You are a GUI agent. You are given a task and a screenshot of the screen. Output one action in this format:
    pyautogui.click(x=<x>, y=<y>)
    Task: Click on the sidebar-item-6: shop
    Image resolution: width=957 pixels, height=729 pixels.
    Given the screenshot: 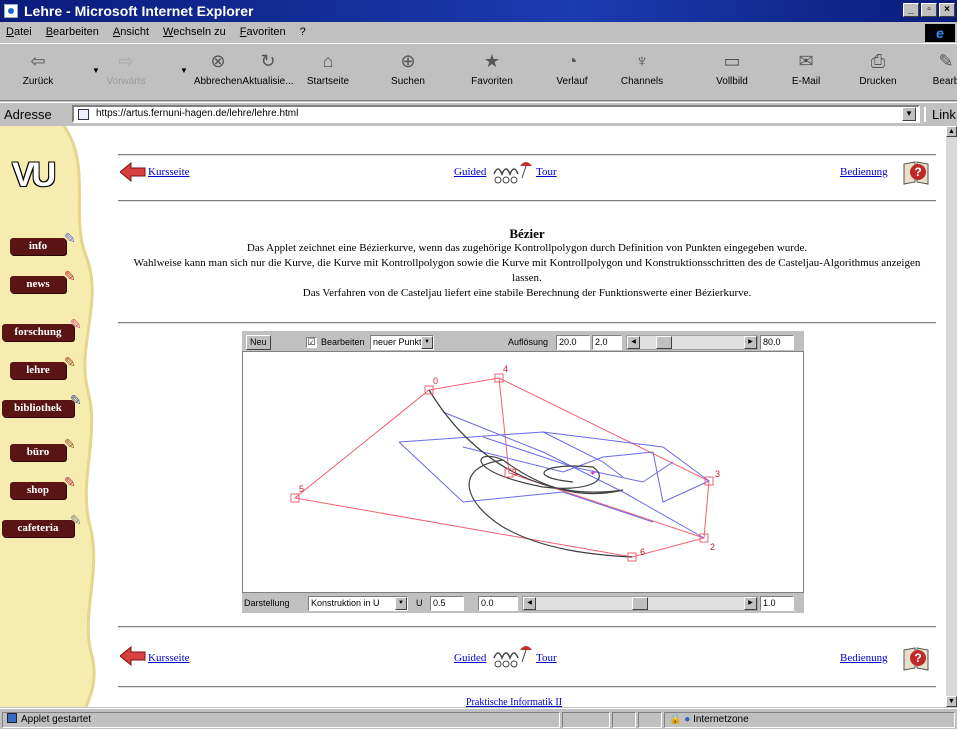 What is the action you would take?
    pyautogui.click(x=38, y=490)
    